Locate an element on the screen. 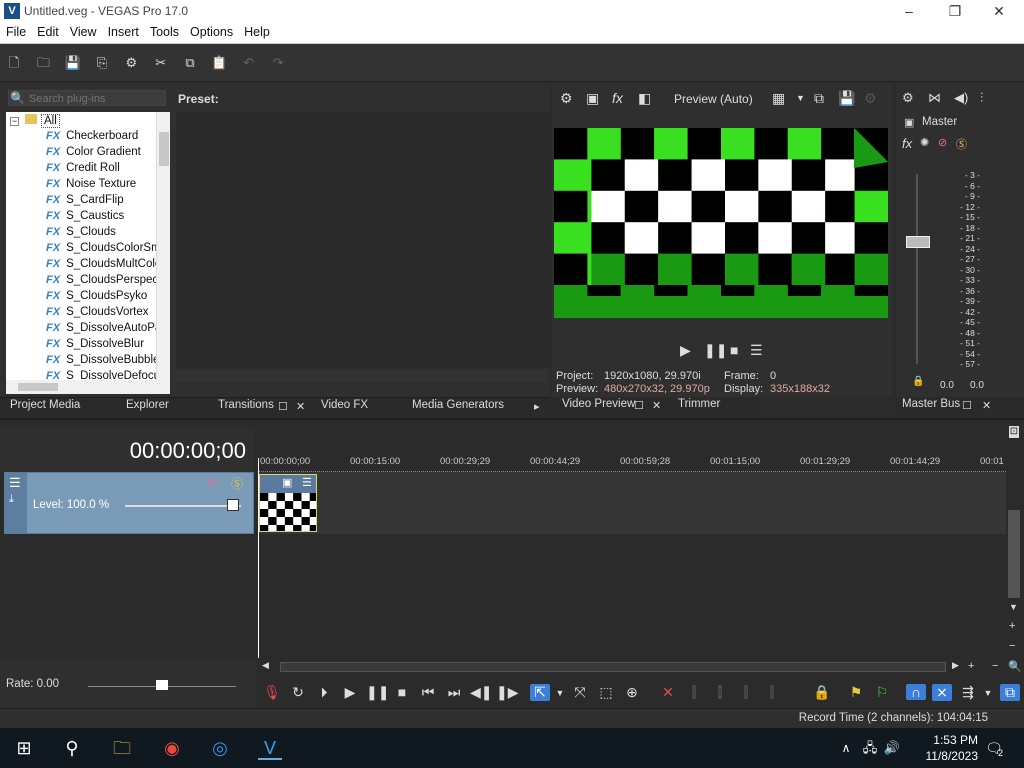 This screenshot has height=768, width=1024. tab-explorer: Explorer is located at coordinates (147, 405).